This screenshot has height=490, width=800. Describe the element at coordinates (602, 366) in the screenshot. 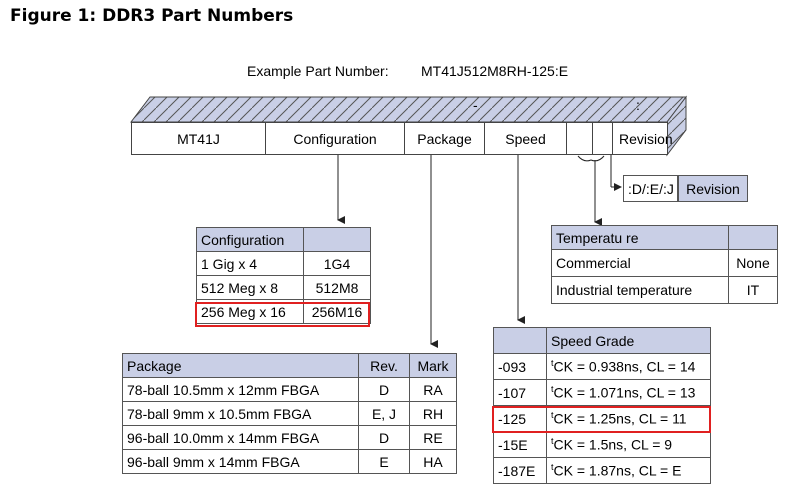

I see `table-row: -093 tCK = 0.938ns, CL = 14` at that location.